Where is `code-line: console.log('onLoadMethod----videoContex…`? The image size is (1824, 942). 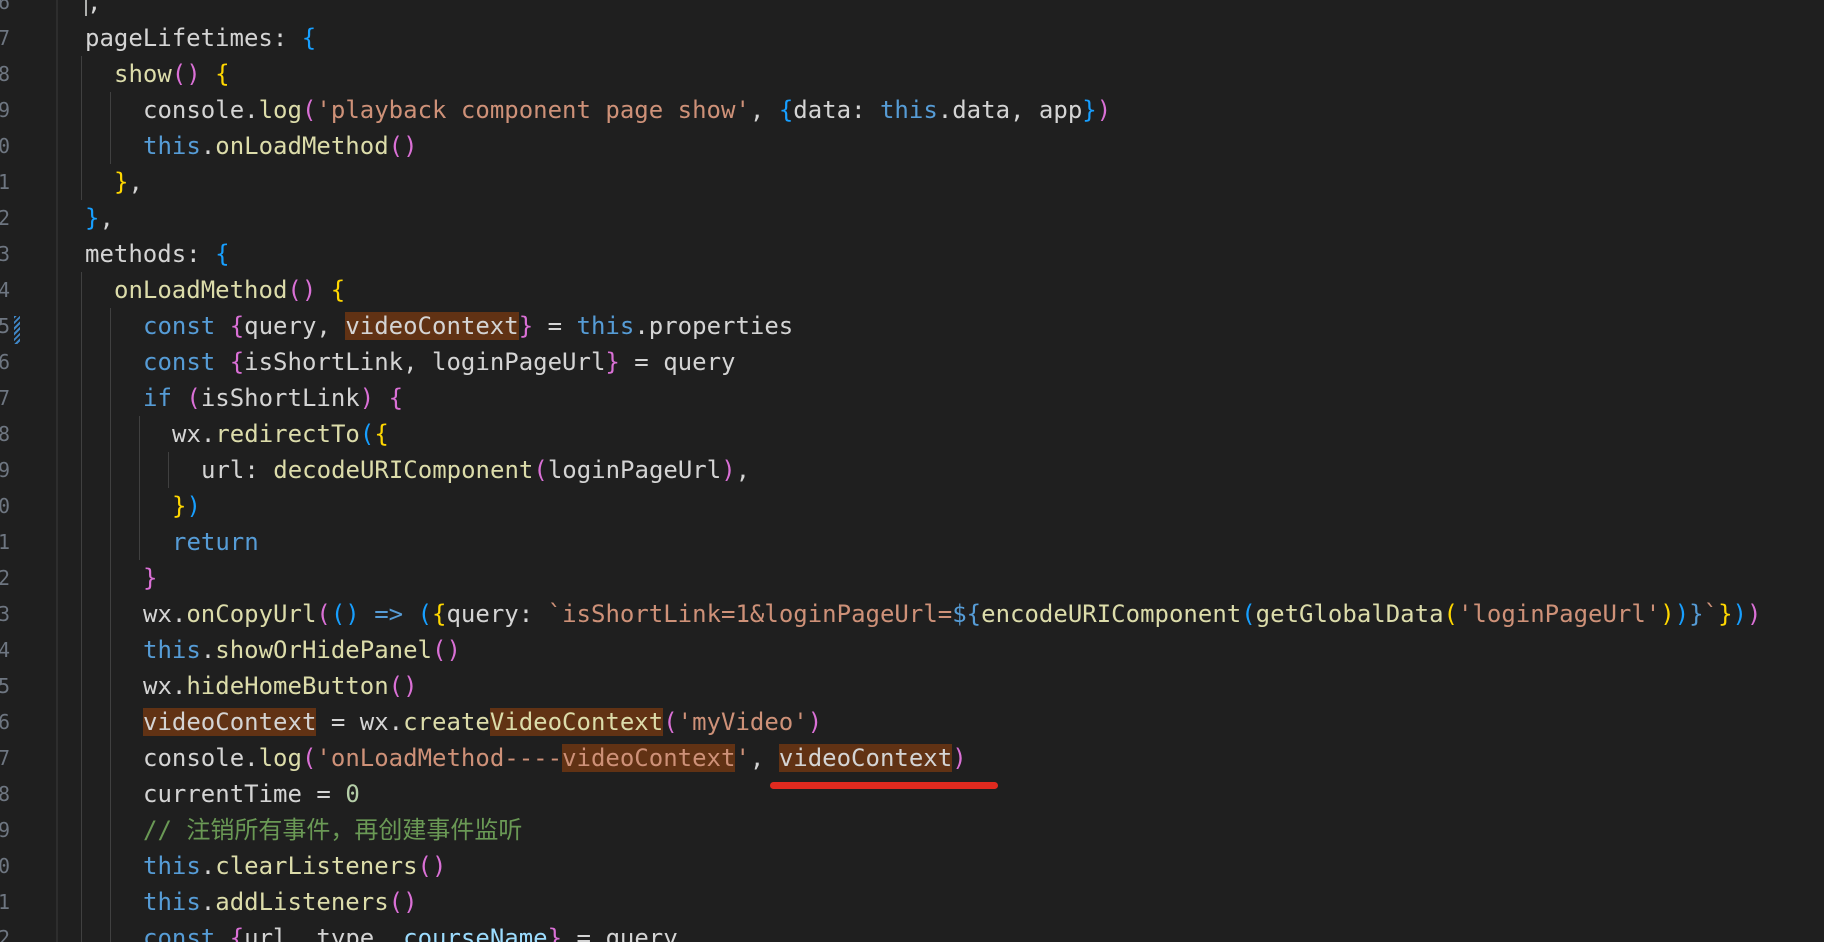
code-line: console.log('onLoadMethod----videoContex… is located at coordinates (941, 758).